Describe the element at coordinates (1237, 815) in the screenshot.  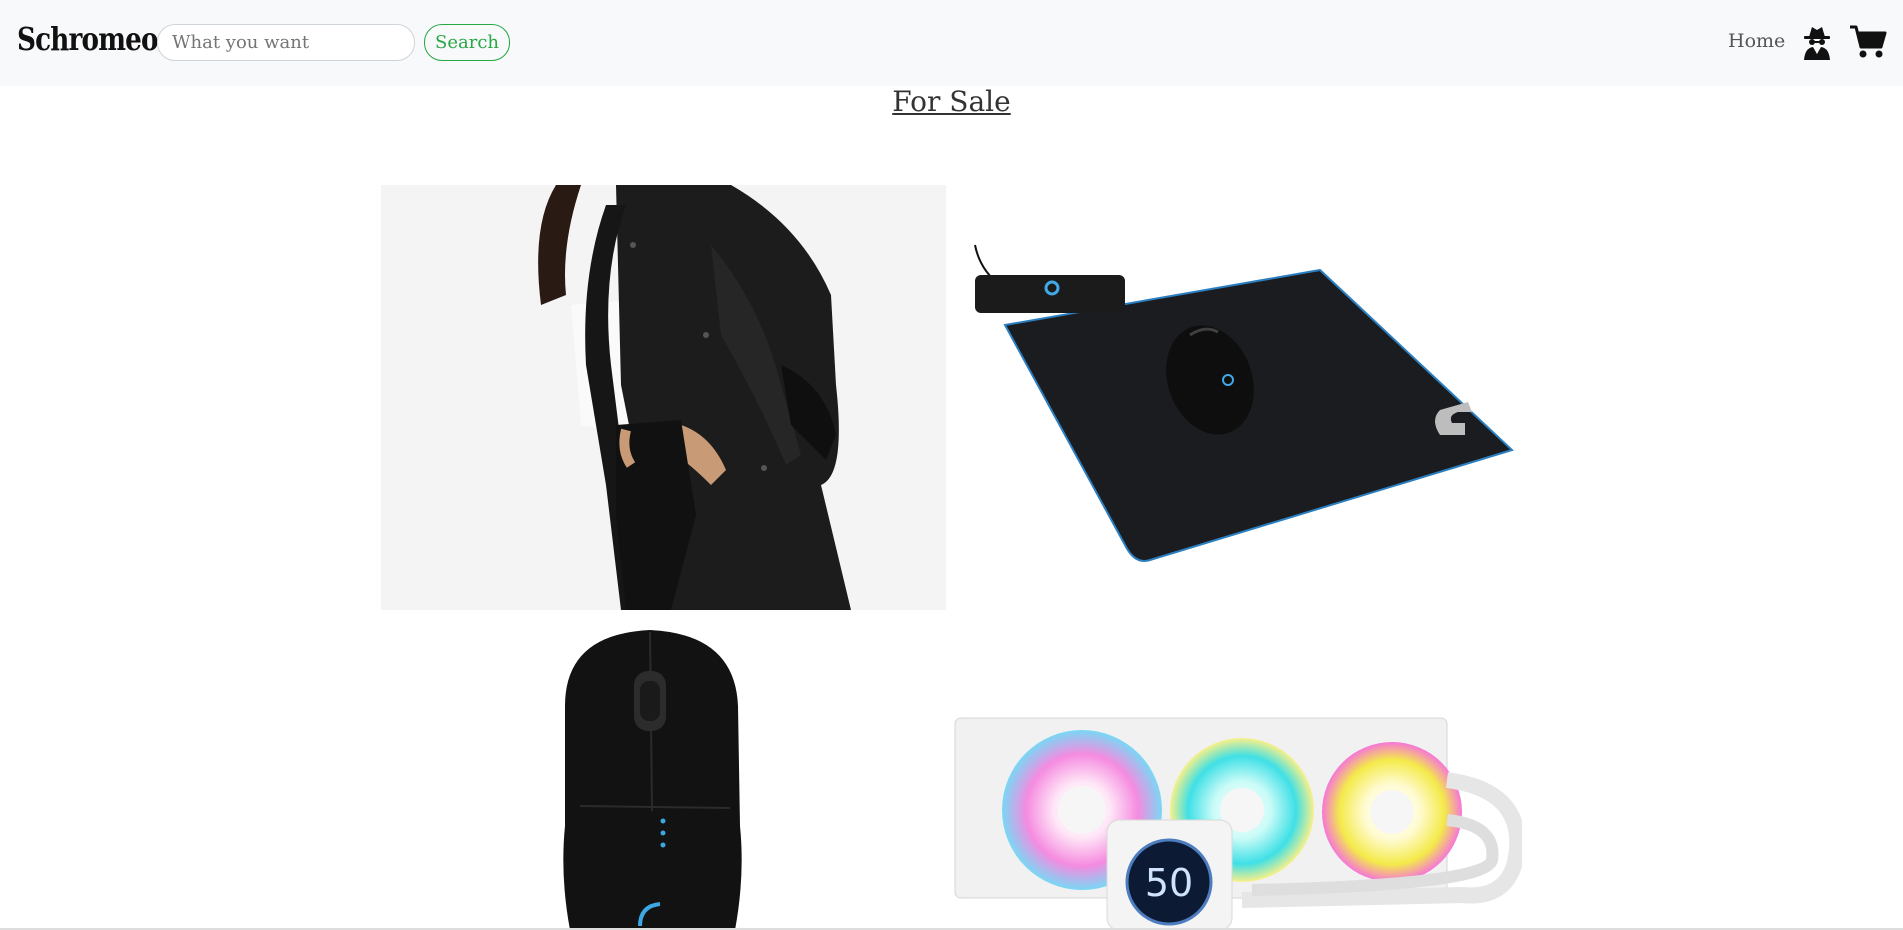
I see `product-image-liquid-cooler: 50` at that location.